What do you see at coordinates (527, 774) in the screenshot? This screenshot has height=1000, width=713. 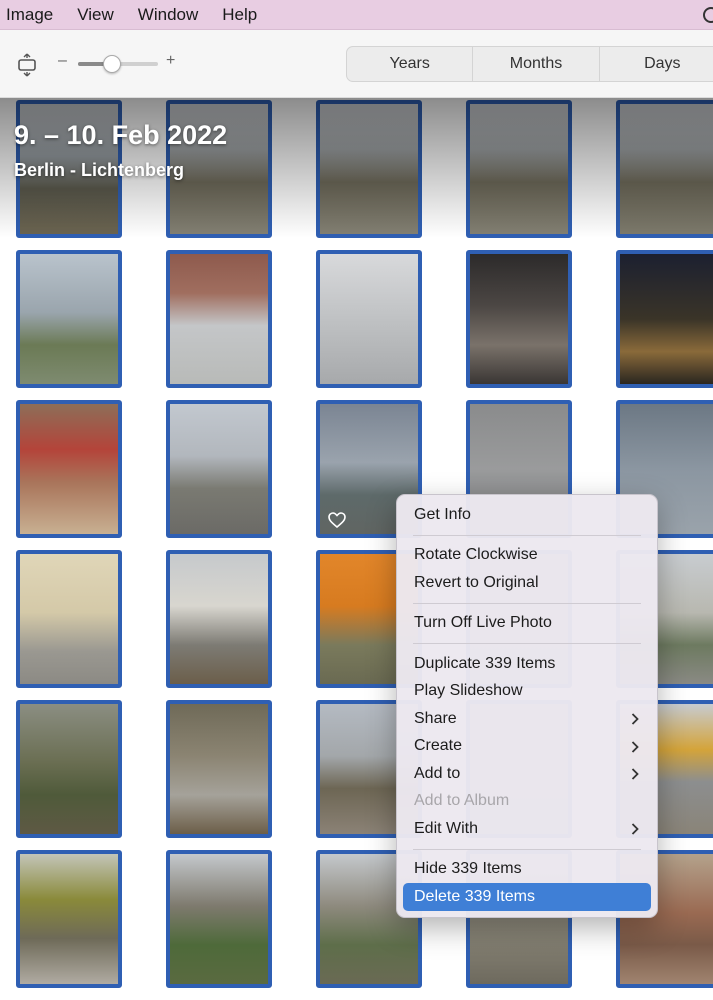 I see `menu-item-add-to: Add to` at bounding box center [527, 774].